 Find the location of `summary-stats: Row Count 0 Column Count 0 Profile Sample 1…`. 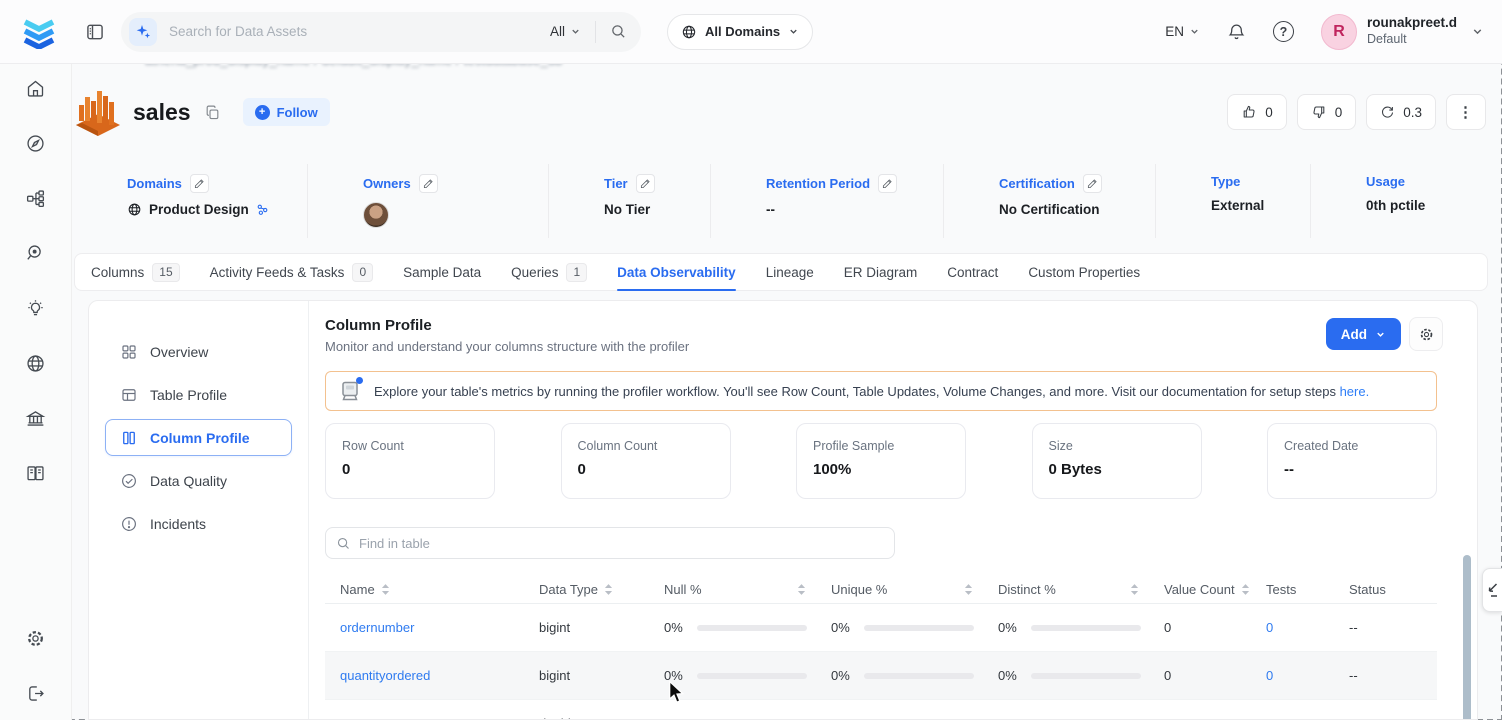

summary-stats: Row Count 0 Column Count 0 Profile Sample 1… is located at coordinates (881, 461).